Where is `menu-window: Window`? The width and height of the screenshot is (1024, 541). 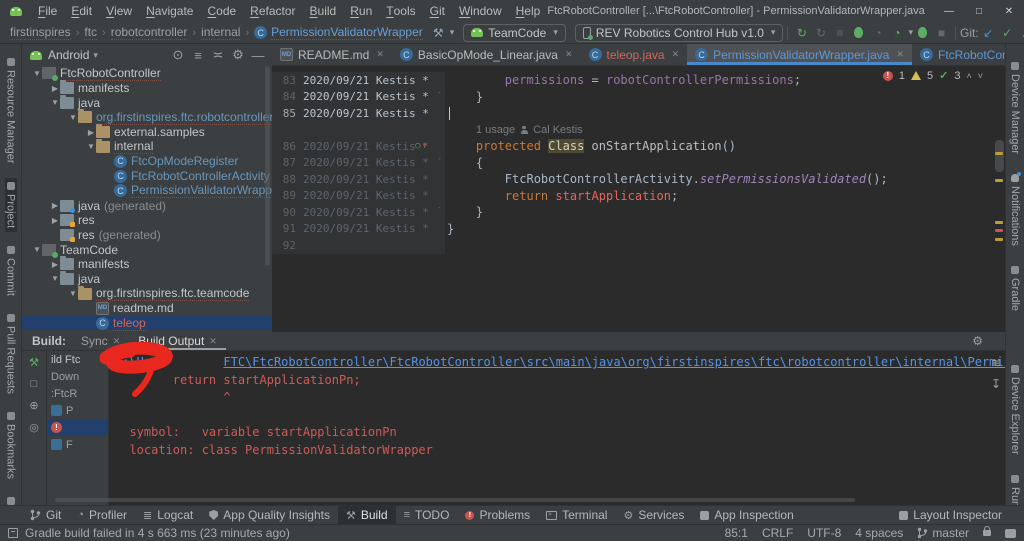
menu-window: Window is located at coordinates (480, 11).